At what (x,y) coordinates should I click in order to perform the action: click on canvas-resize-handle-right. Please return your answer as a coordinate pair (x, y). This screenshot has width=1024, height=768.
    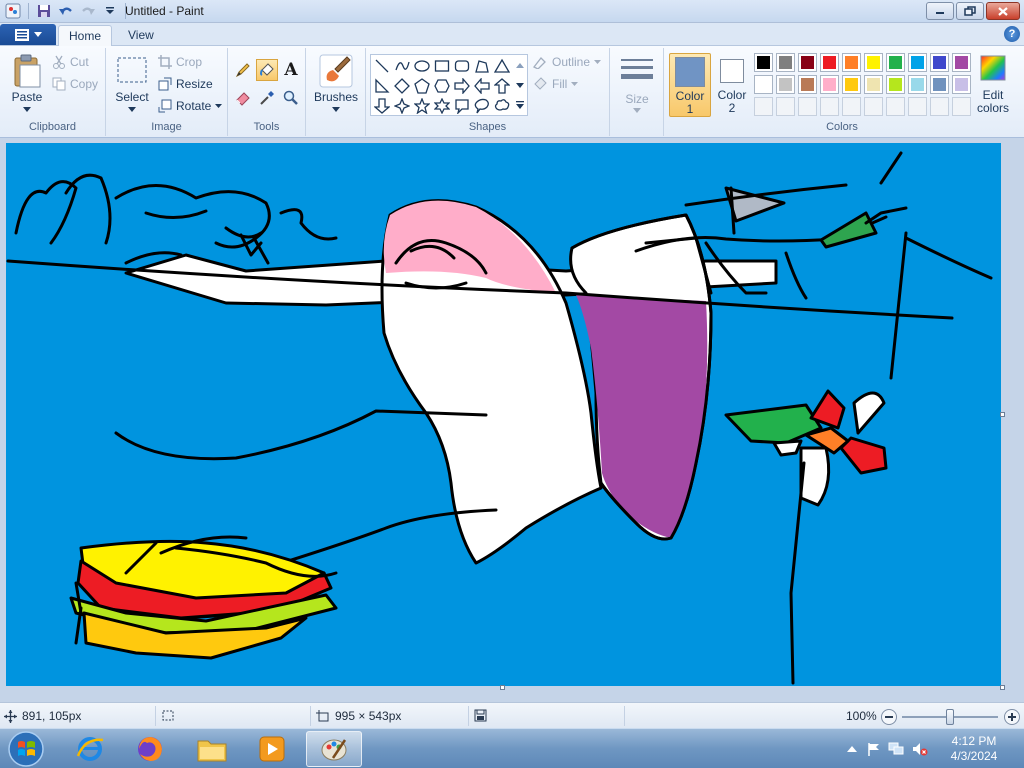
    Looking at the image, I should click on (1002, 414).